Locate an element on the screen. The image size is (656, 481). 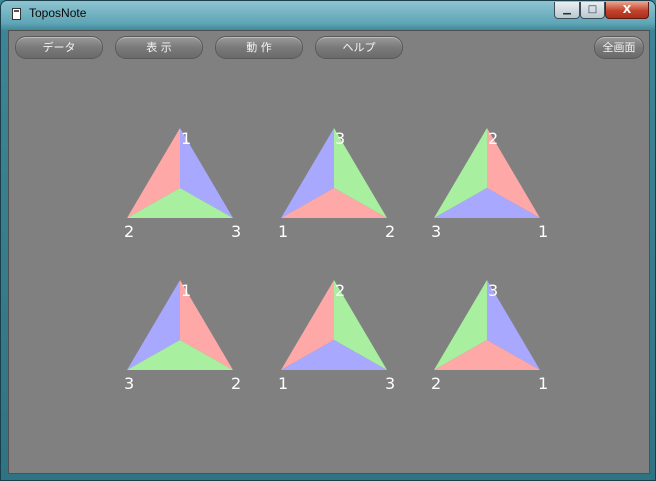
triangle-figure: 2 3 1 is located at coordinates (489, 184).